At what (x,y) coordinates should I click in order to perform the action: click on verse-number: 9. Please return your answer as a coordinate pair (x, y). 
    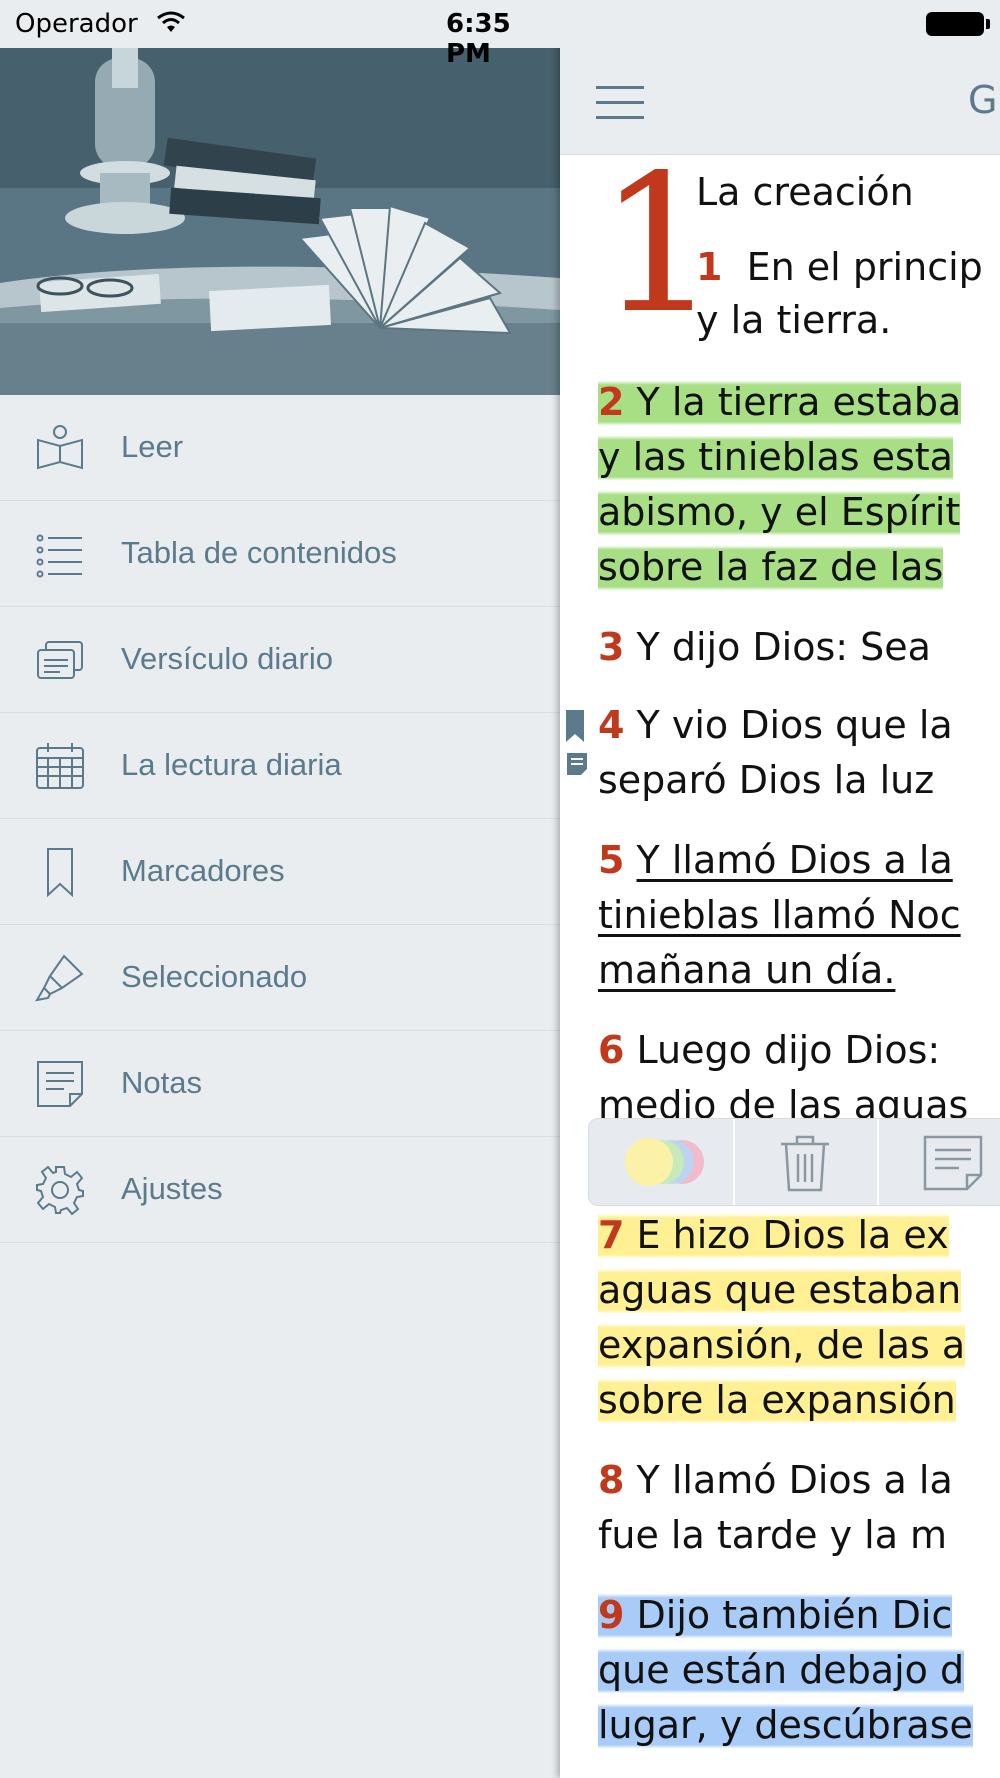
    Looking at the image, I should click on (611, 1615).